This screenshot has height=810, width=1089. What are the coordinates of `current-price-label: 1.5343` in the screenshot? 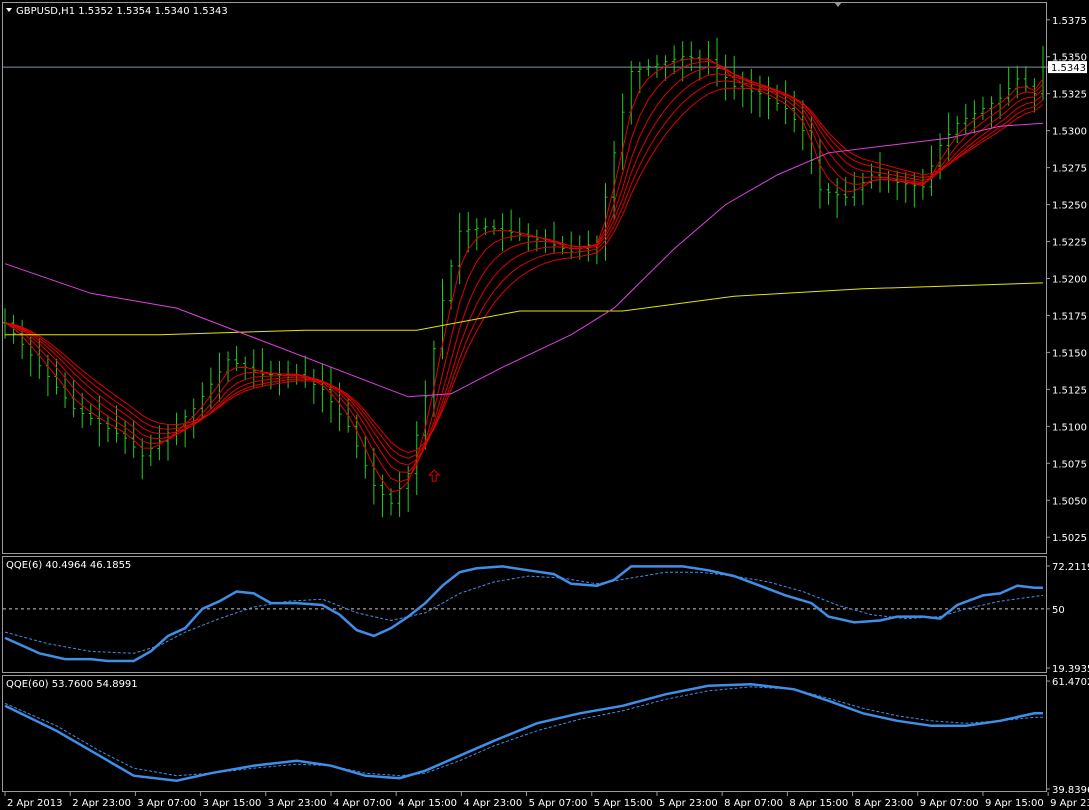 It's located at (1068, 68).